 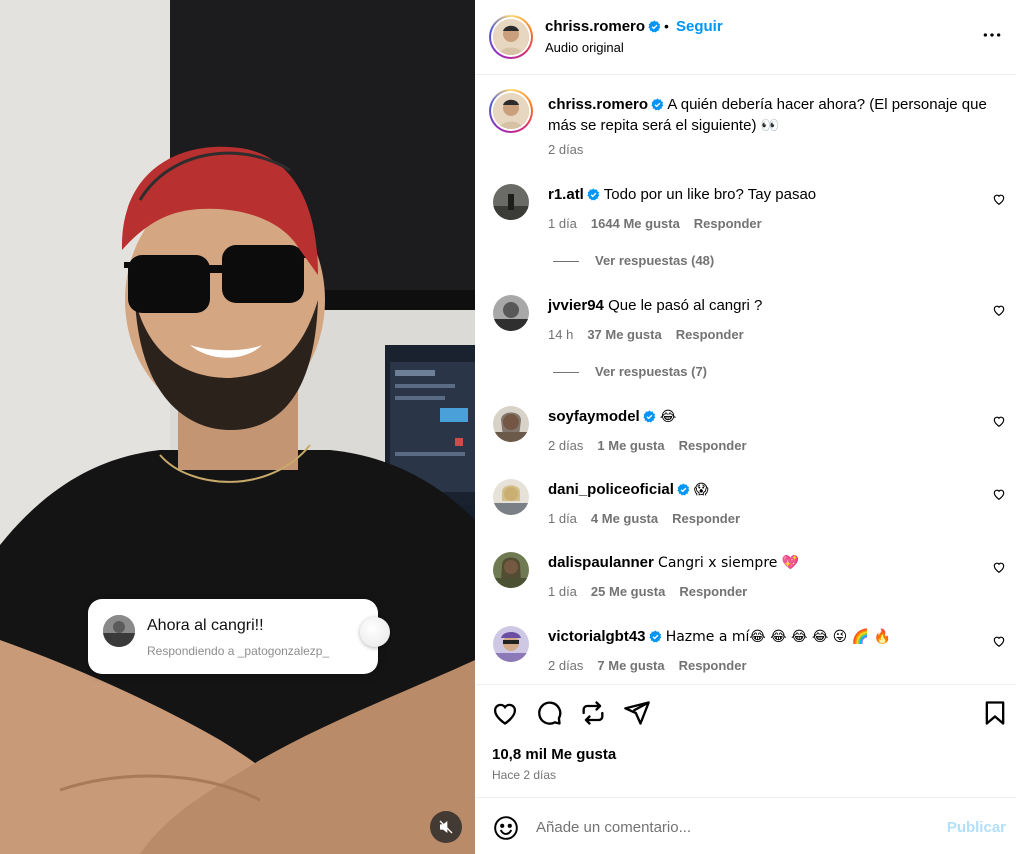 I want to click on post-header: chriss.romero • Seguir Audio original, so click(x=745, y=37).